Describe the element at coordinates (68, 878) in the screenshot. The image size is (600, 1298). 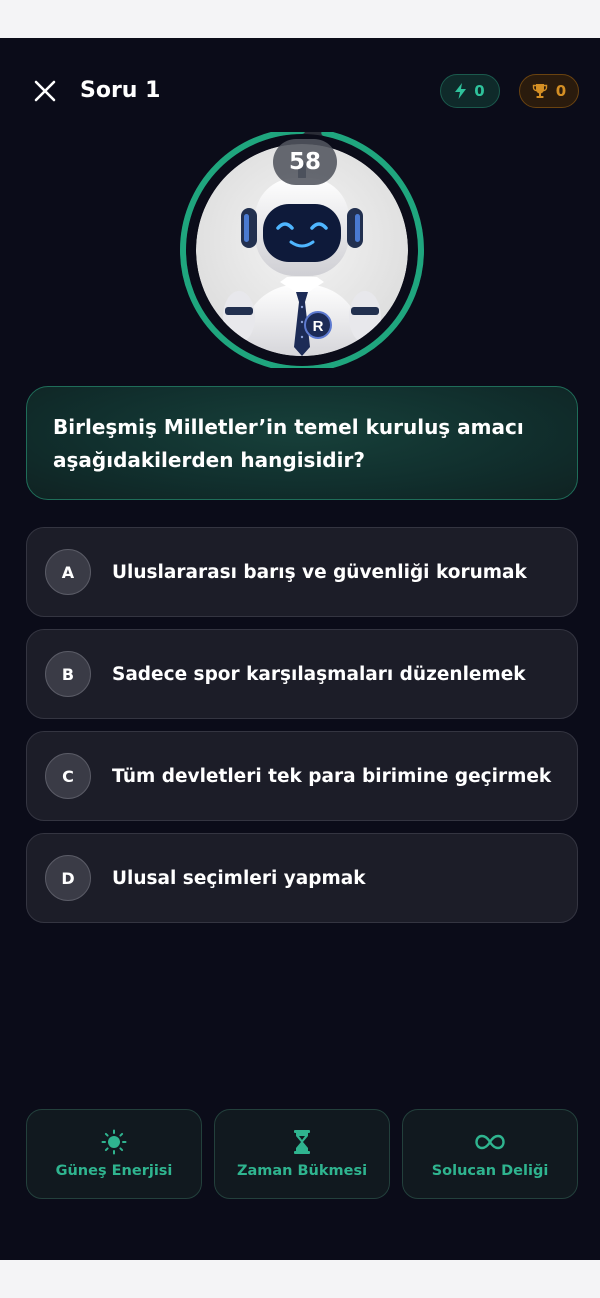
I see `option-letter: D` at that location.